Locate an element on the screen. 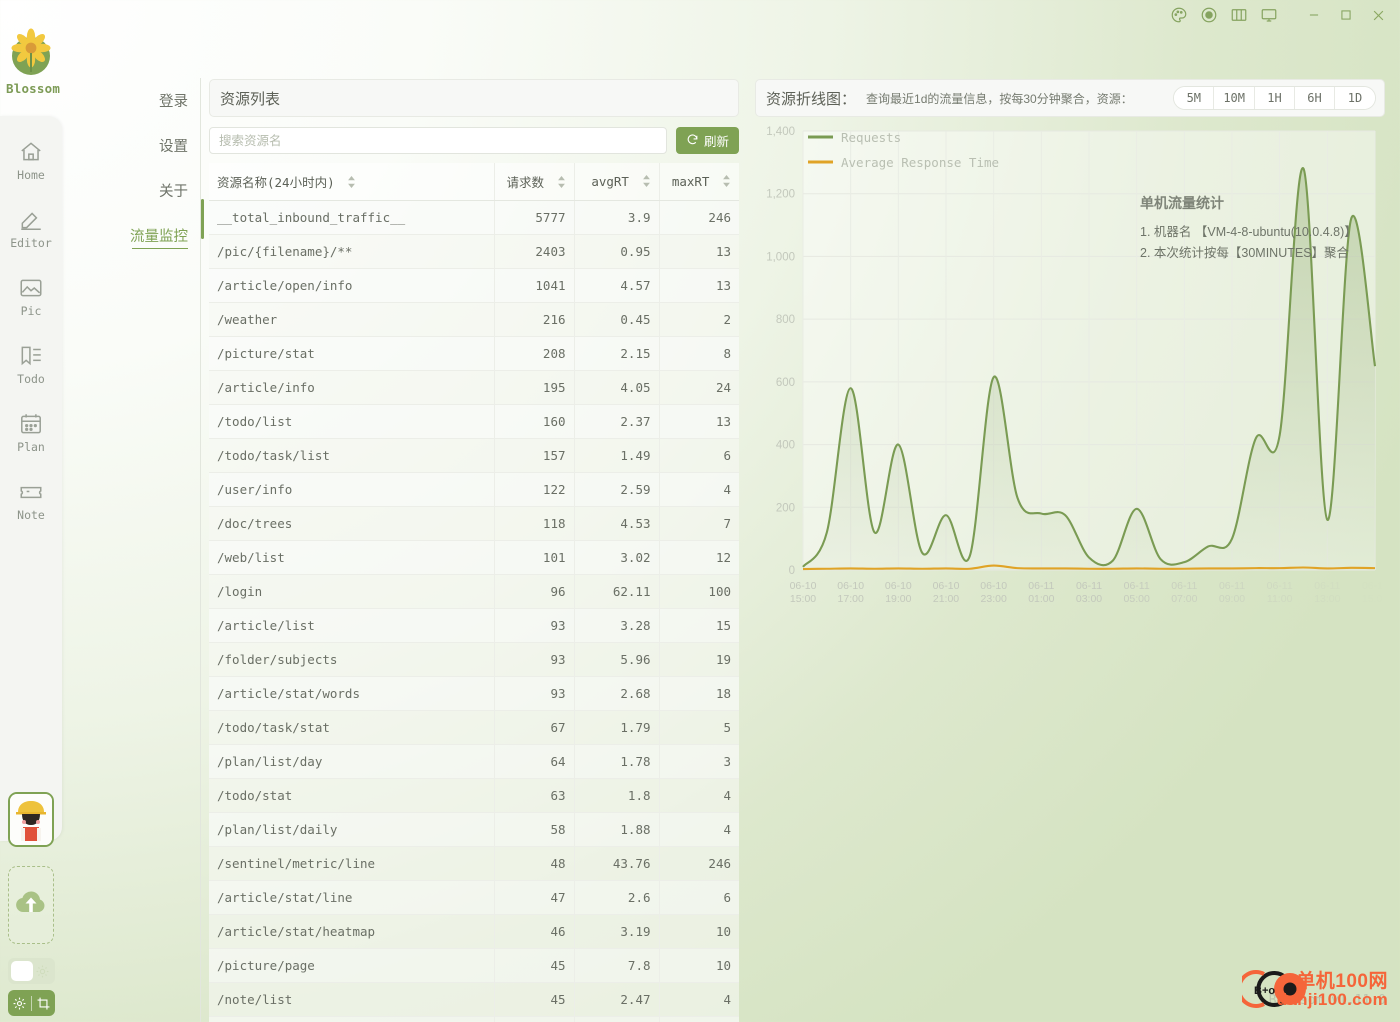 The height and width of the screenshot is (1022, 1400). submenu-item-settings: 设置 is located at coordinates (150, 145).